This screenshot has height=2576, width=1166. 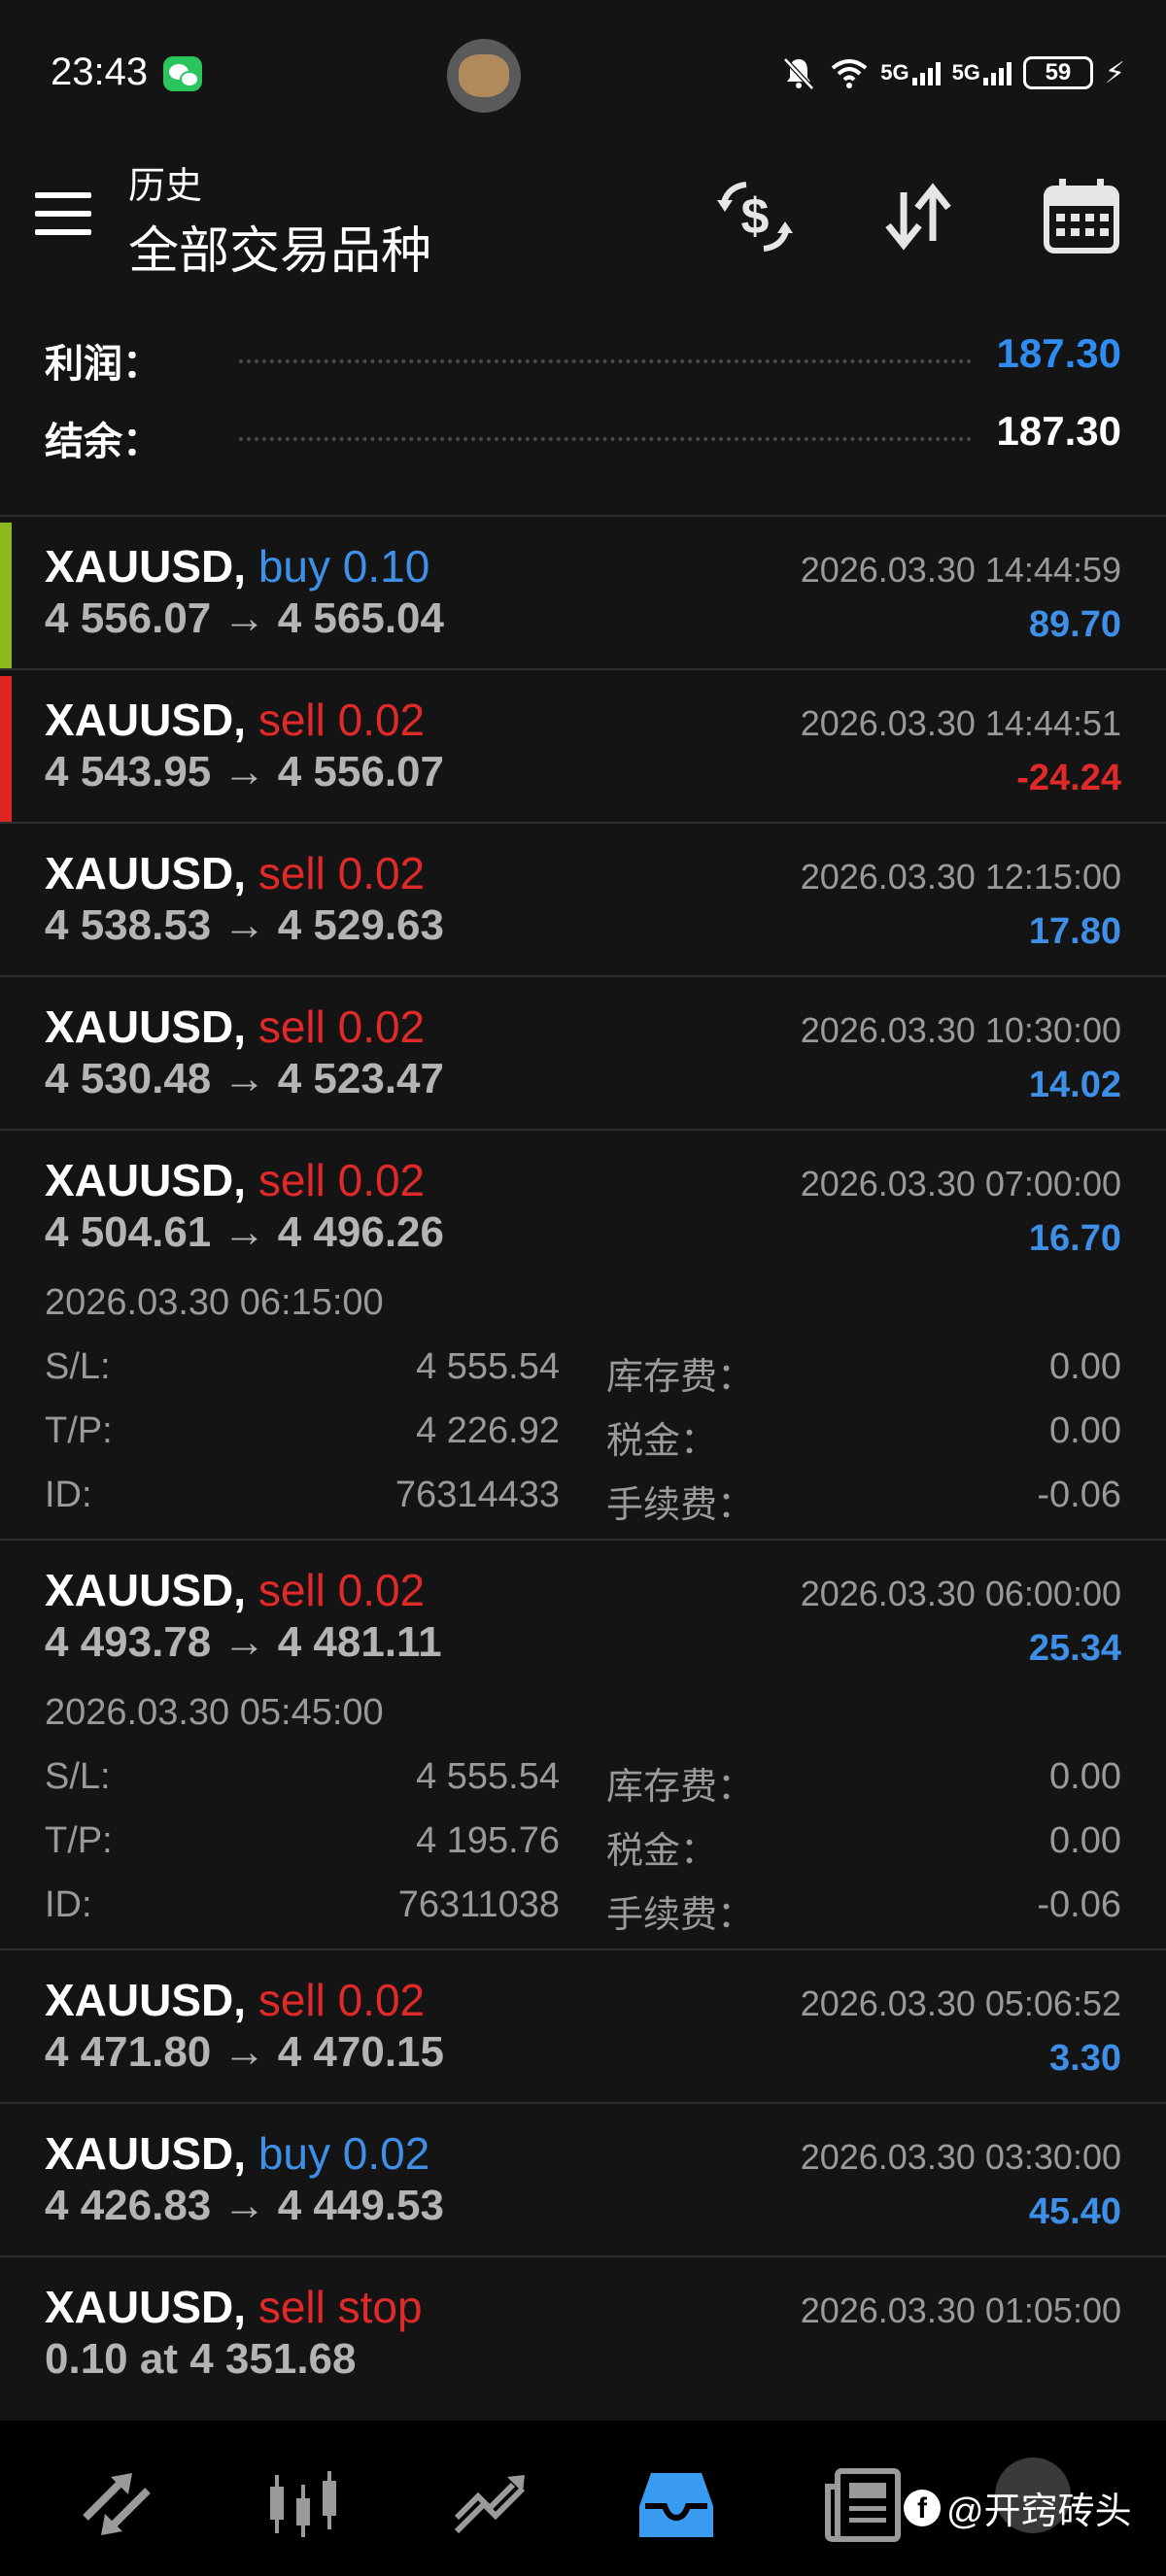 What do you see at coordinates (1074, 1648) in the screenshot?
I see `deal-profit: 25.34` at bounding box center [1074, 1648].